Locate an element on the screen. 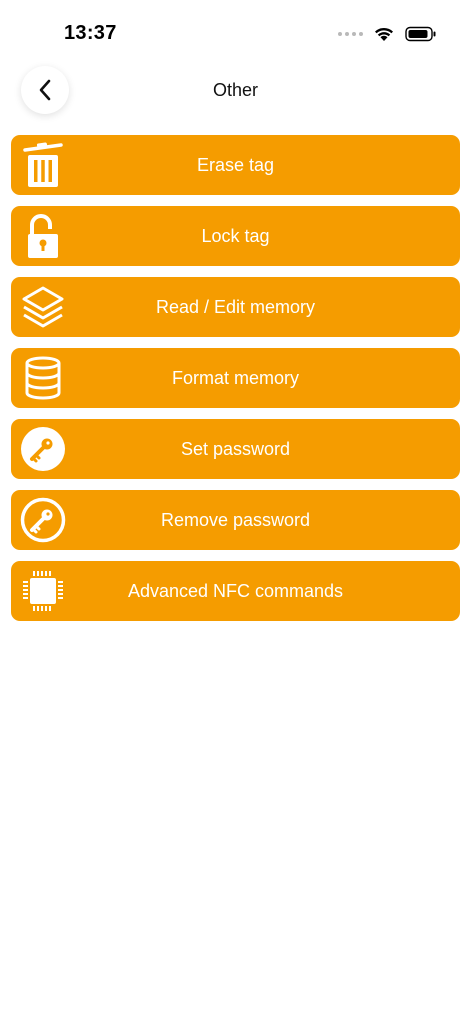 The height and width of the screenshot is (1024, 471). format-memory-label: Format memory is located at coordinates (235, 377).